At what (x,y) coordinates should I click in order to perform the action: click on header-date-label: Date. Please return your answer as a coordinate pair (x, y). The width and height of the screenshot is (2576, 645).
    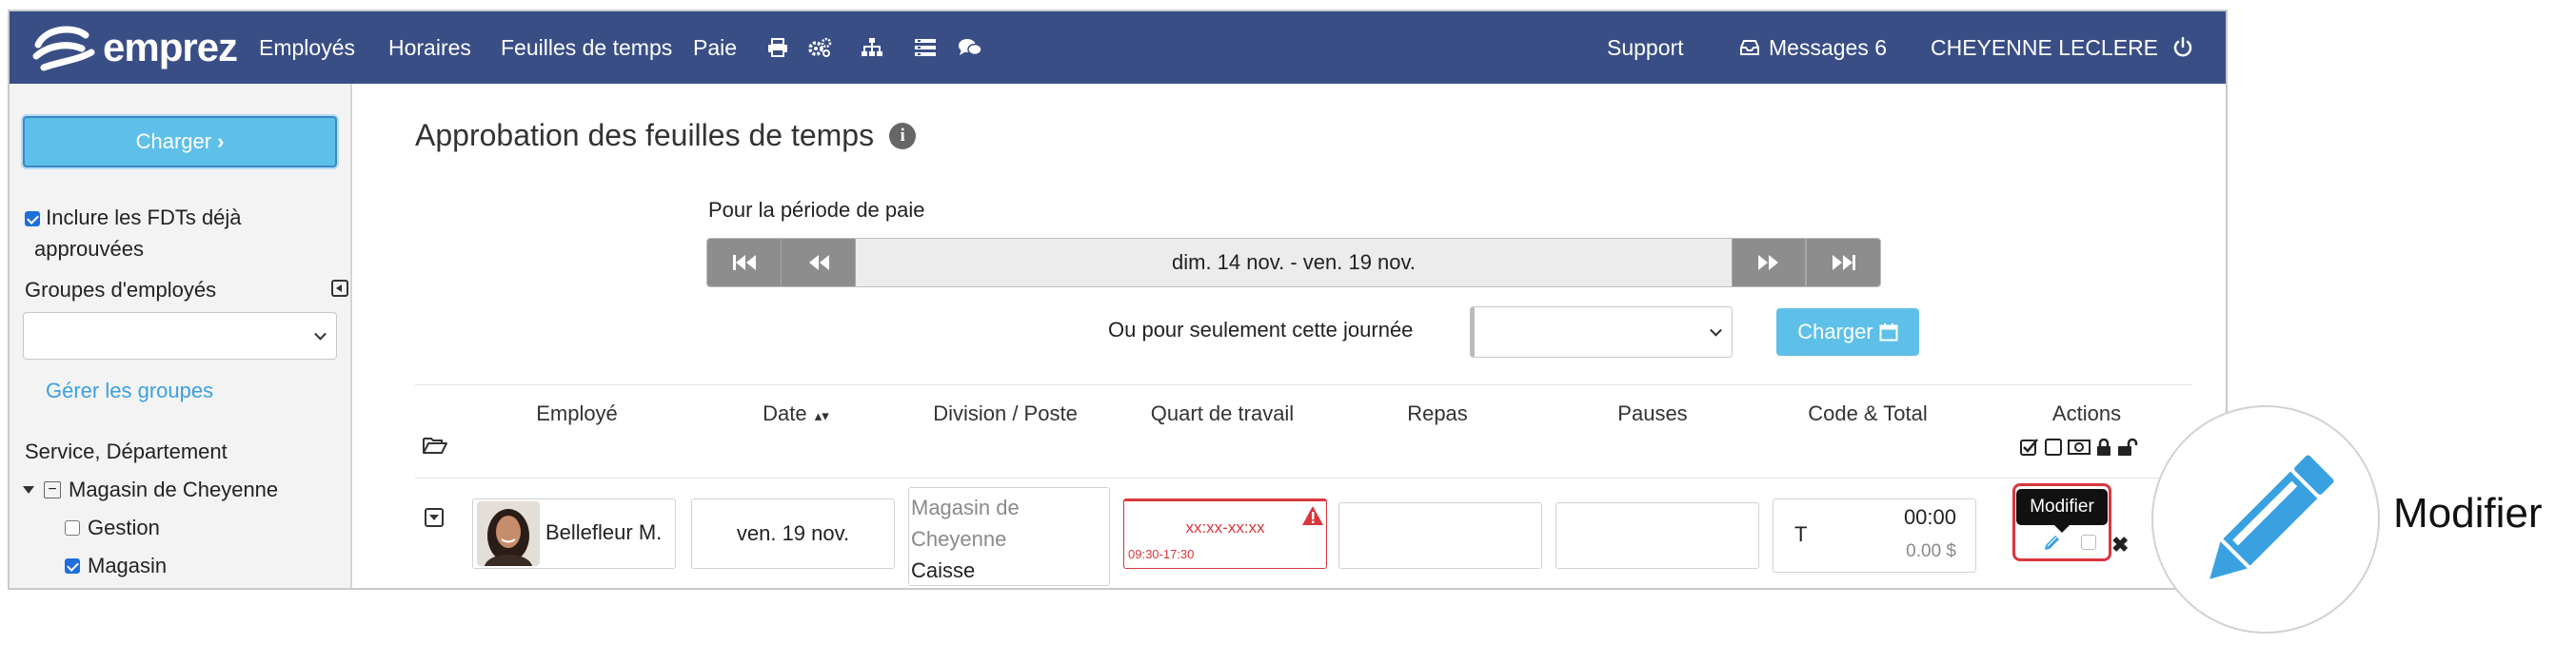
    Looking at the image, I should click on (785, 413).